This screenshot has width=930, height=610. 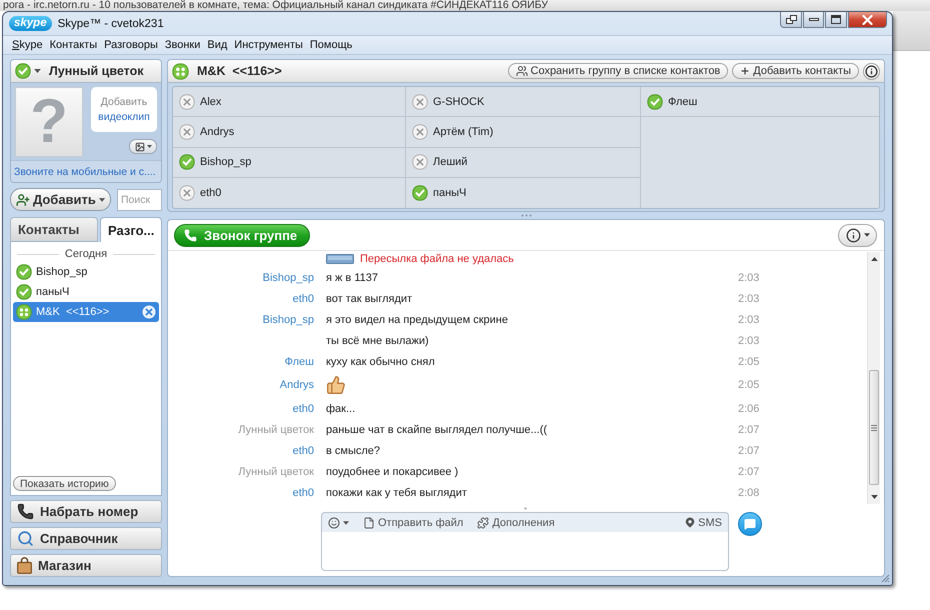 I want to click on menu-item: Помощь, so click(x=331, y=45).